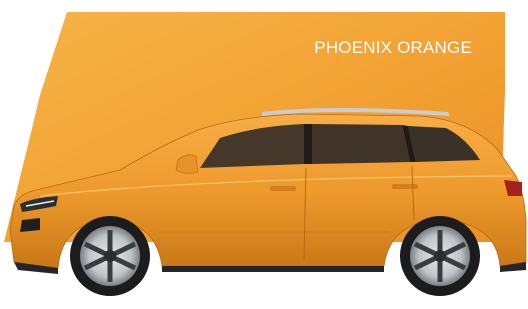 The width and height of the screenshot is (528, 309). What do you see at coordinates (110, 256) in the screenshot?
I see `front-wheel` at bounding box center [110, 256].